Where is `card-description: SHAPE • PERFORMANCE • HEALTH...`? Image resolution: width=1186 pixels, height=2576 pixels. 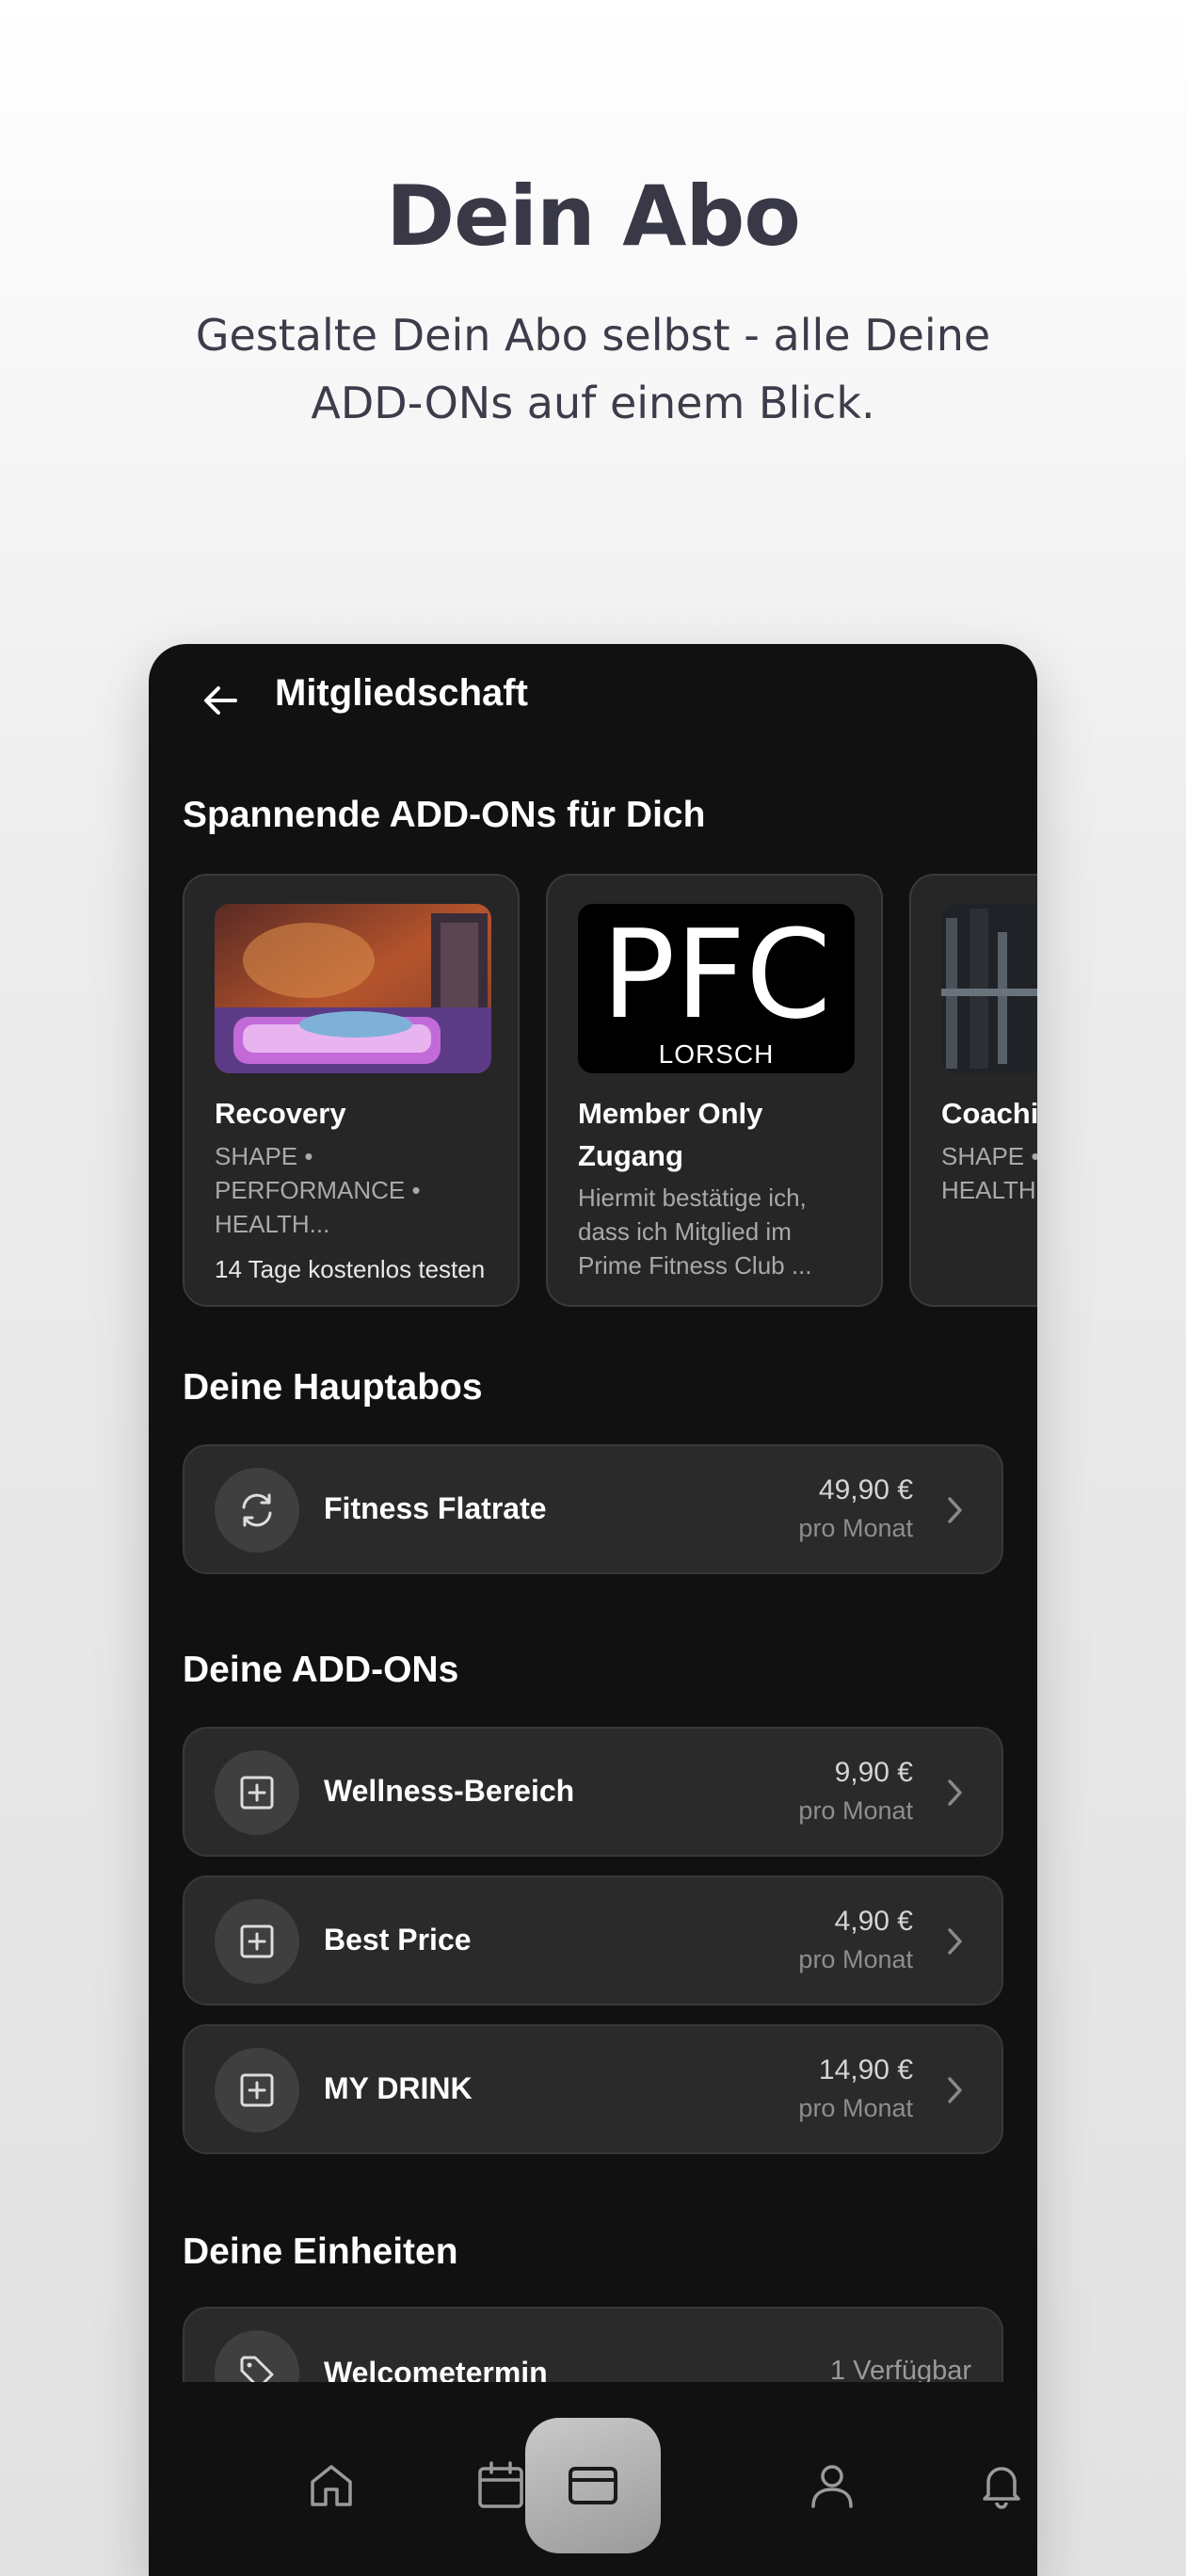
card-description: SHAPE • PERFORMANCE • HEALTH... is located at coordinates (318, 1190).